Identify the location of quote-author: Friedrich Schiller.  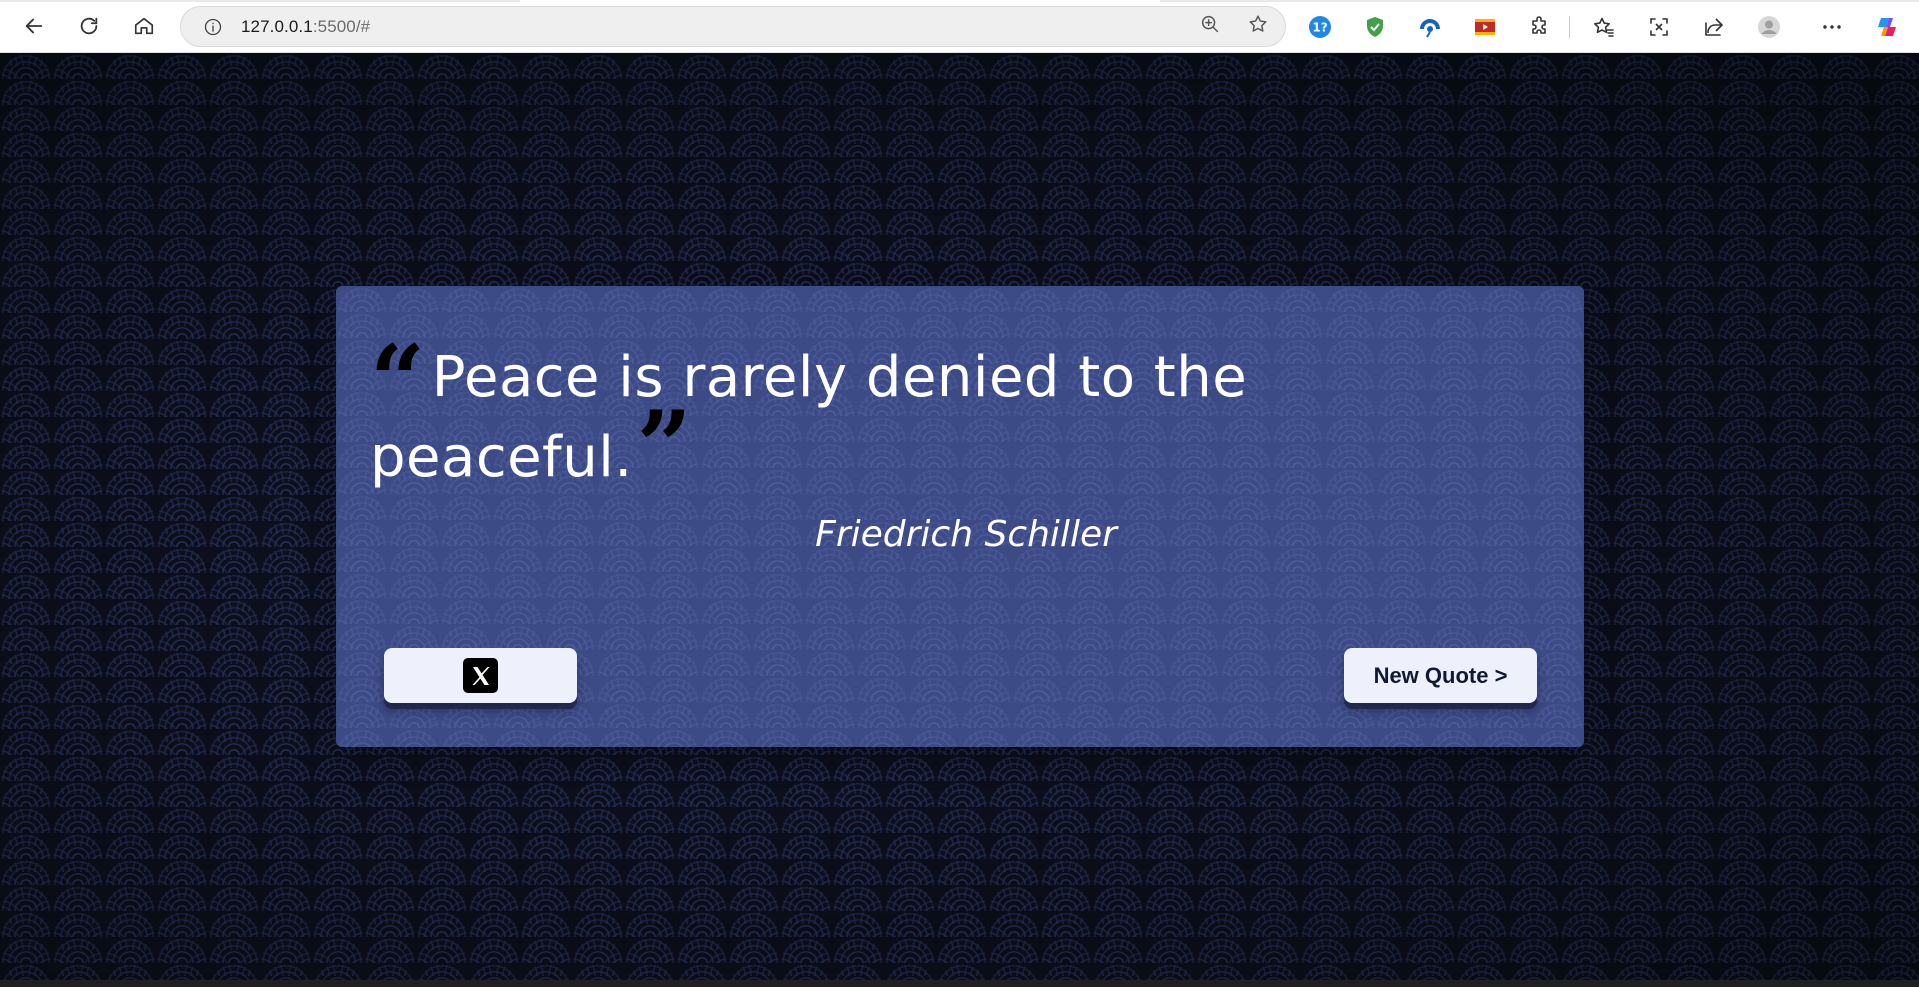
(966, 534).